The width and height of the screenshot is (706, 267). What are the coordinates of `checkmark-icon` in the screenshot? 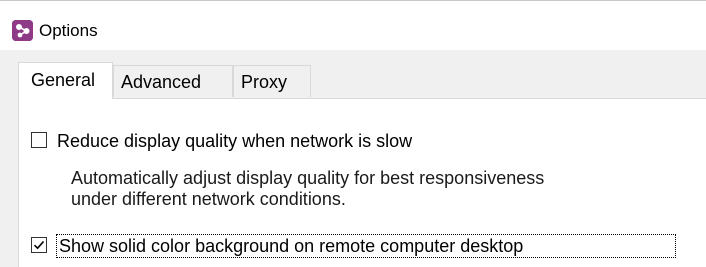 It's located at (39, 245).